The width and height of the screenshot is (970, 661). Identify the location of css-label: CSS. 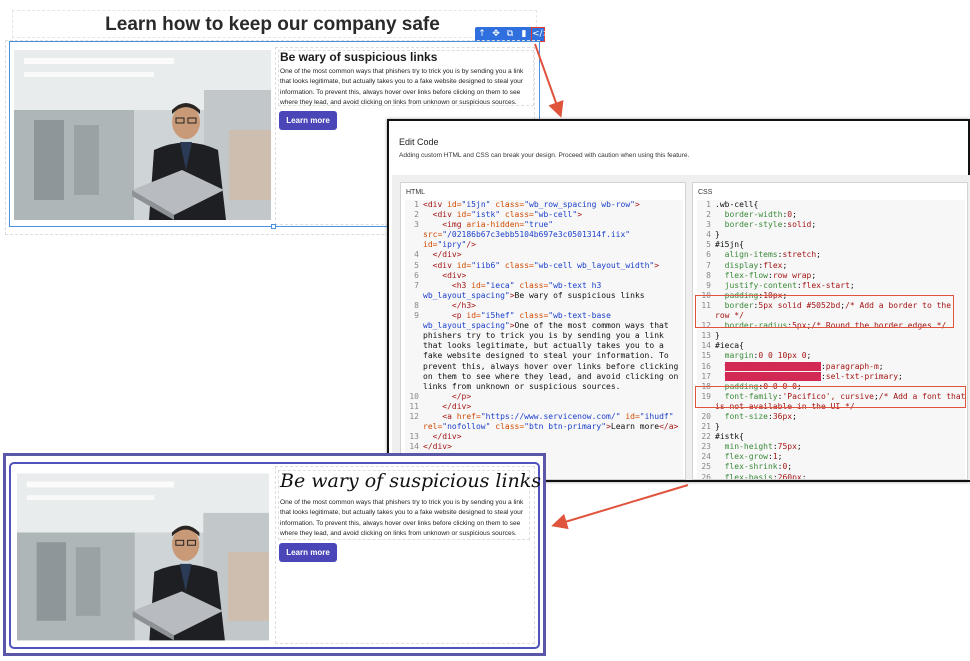
(705, 192).